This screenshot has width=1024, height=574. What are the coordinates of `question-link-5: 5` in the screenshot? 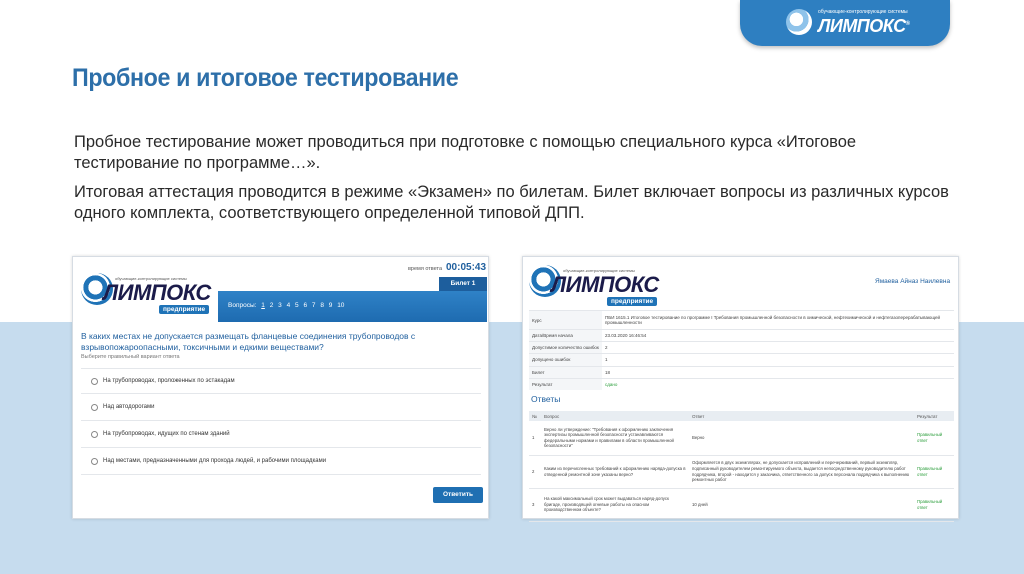 It's located at (297, 305).